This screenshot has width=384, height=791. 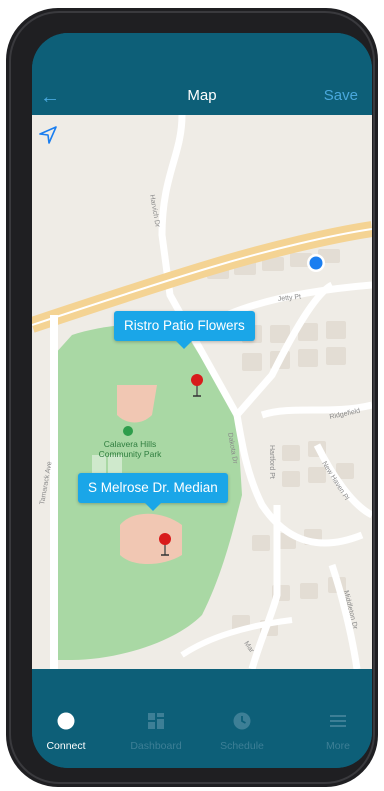 I want to click on tab-bar: Connect Dashboard Schedule More, so click(x=202, y=718).